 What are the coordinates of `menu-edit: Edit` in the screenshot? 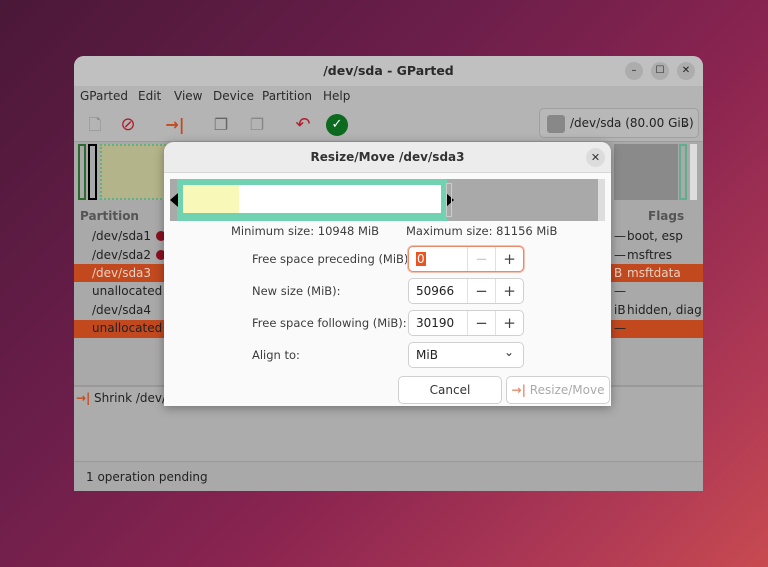 It's located at (149, 96).